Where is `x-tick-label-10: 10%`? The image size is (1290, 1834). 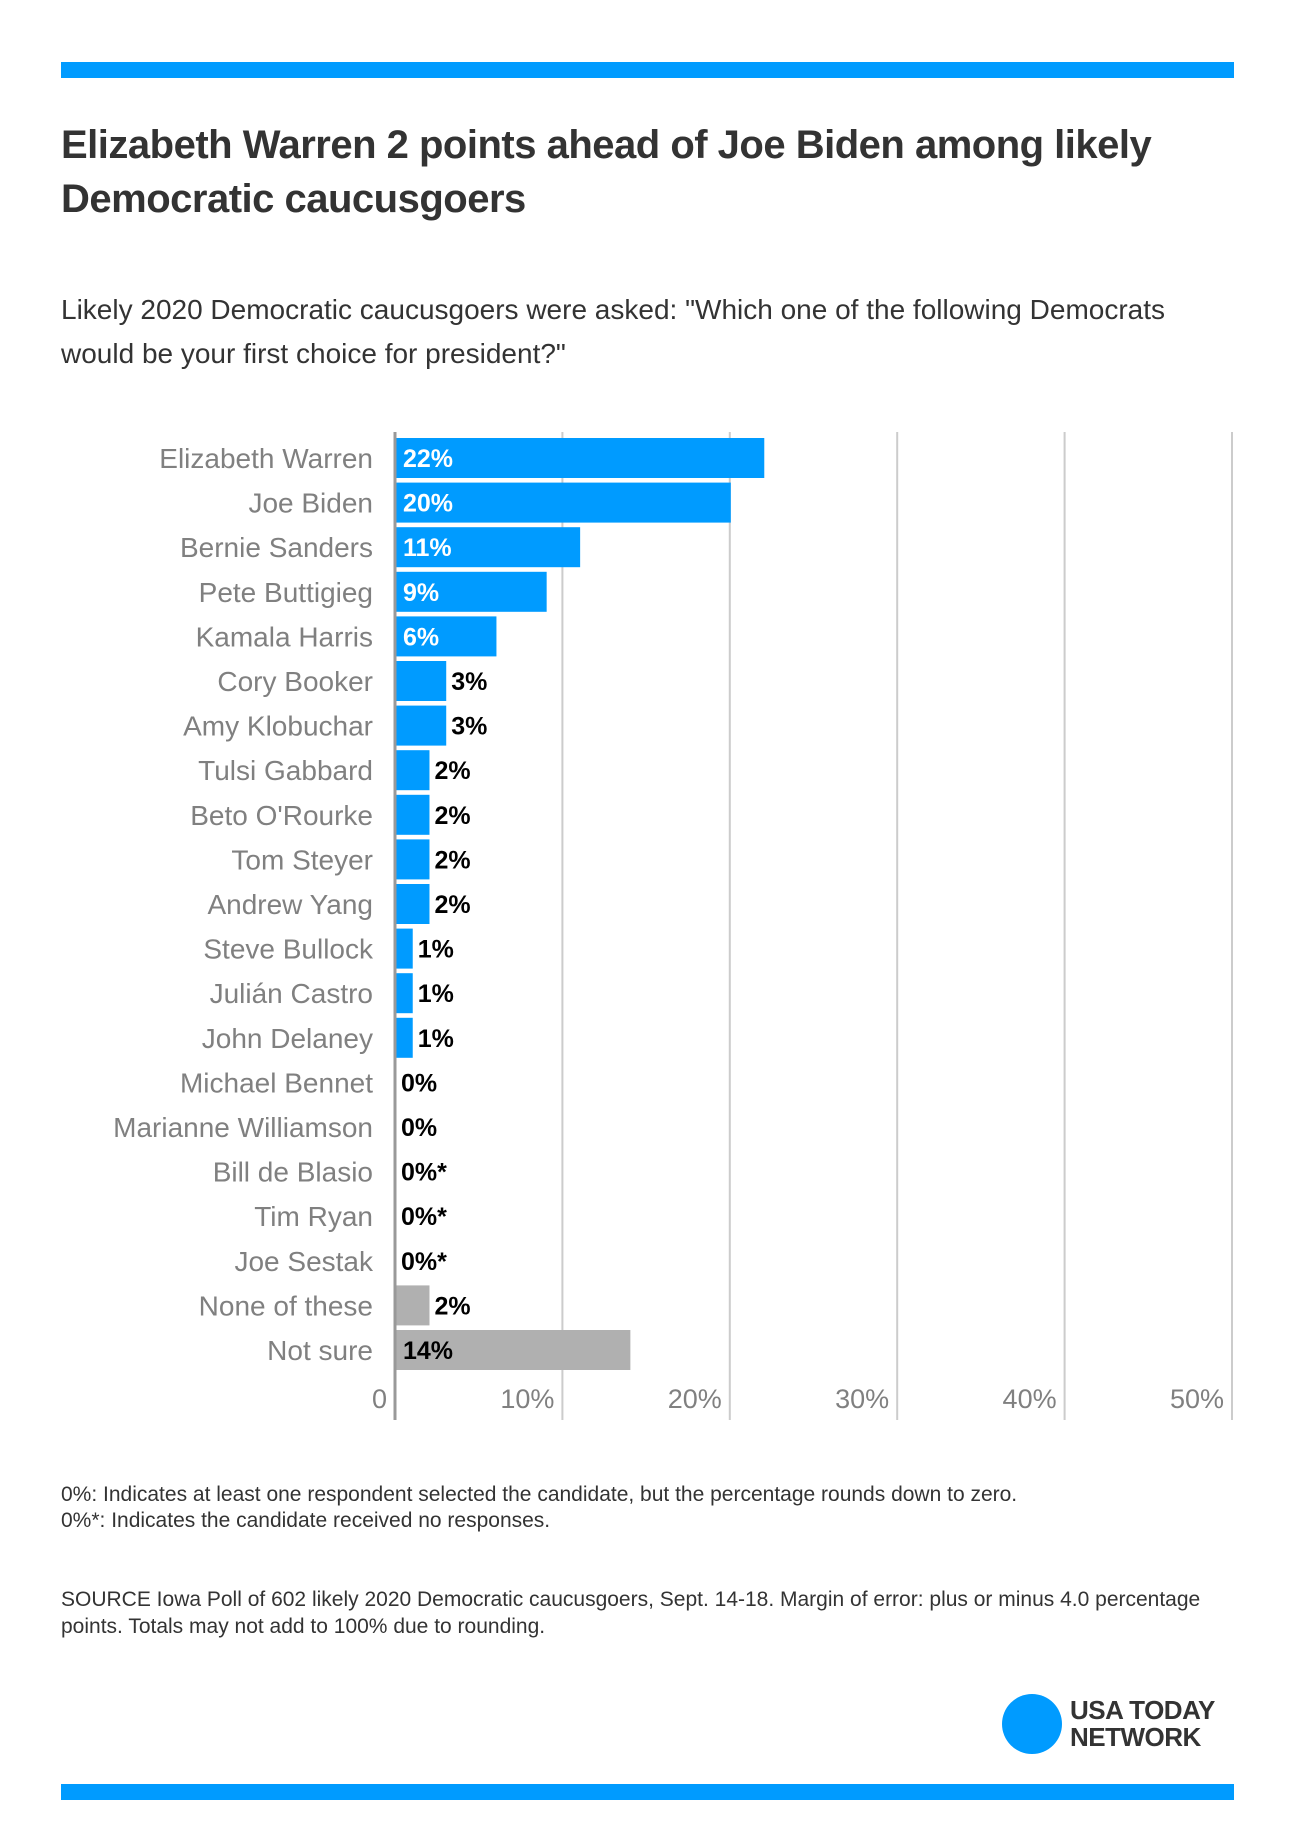
x-tick-label-10: 10% is located at coordinates (527, 1399).